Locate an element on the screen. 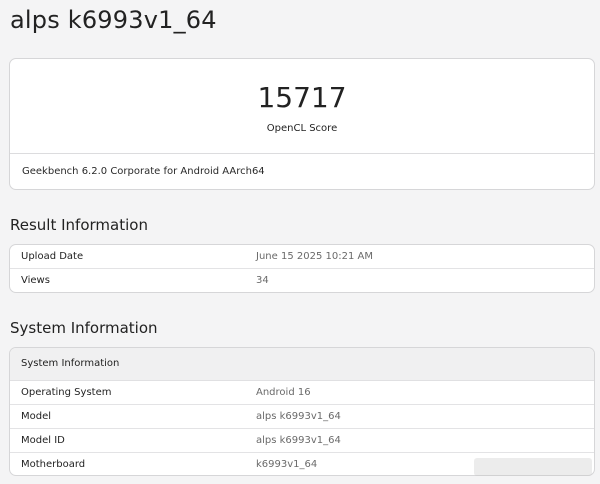 This screenshot has height=484, width=600. table-row: Model ID alps k6993v1_64 is located at coordinates (302, 441).